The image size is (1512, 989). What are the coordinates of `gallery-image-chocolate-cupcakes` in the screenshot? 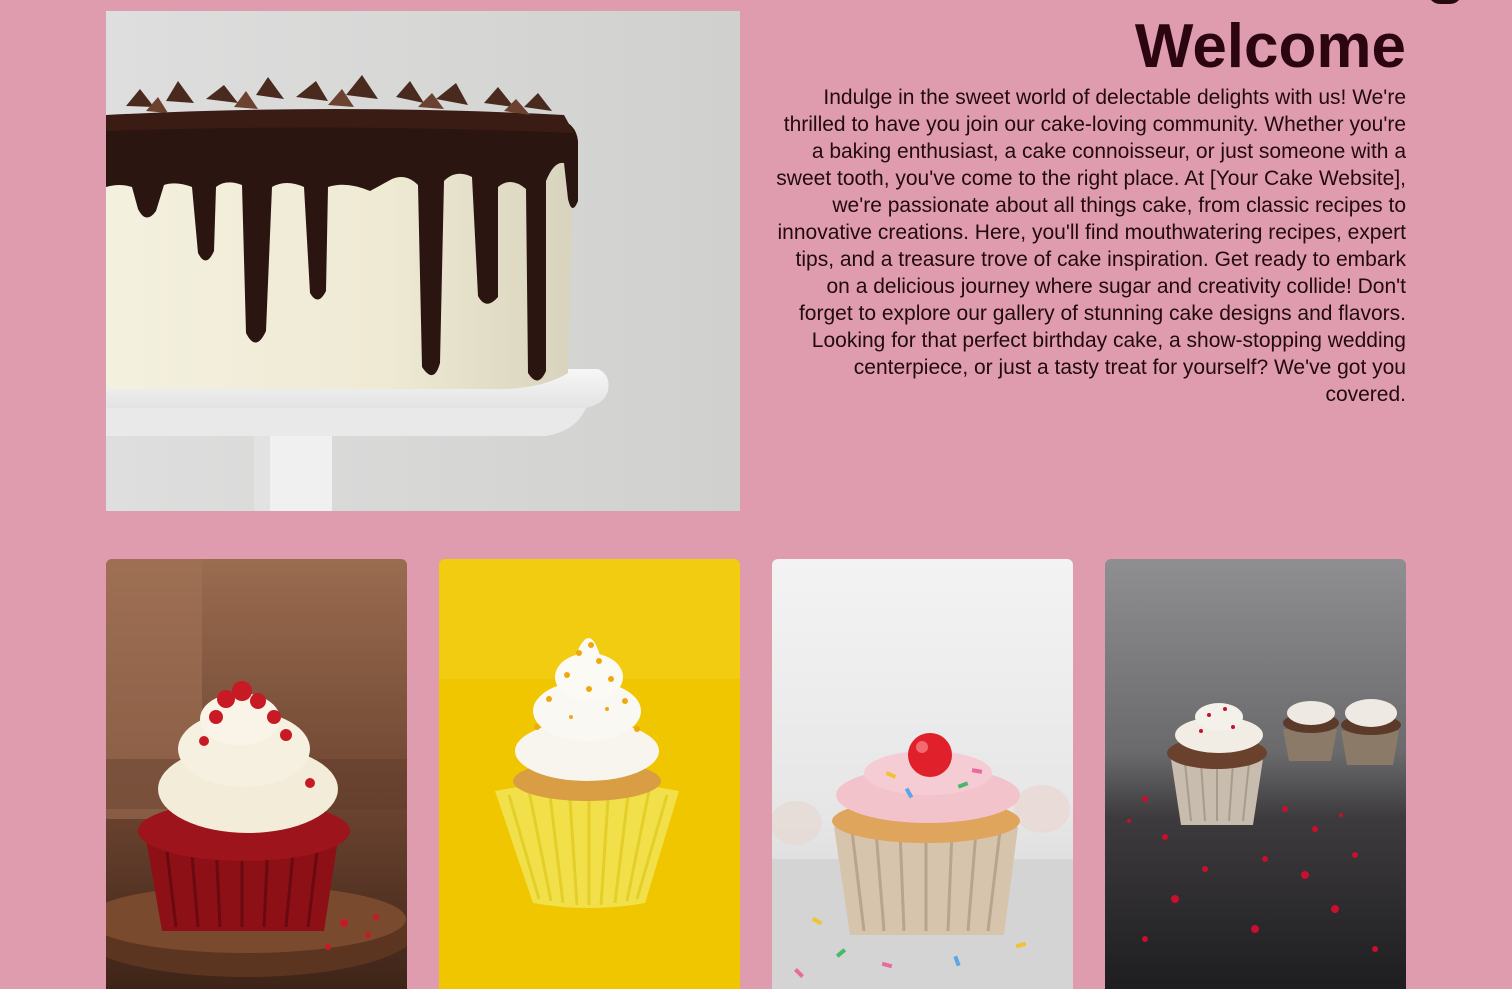 It's located at (1255, 774).